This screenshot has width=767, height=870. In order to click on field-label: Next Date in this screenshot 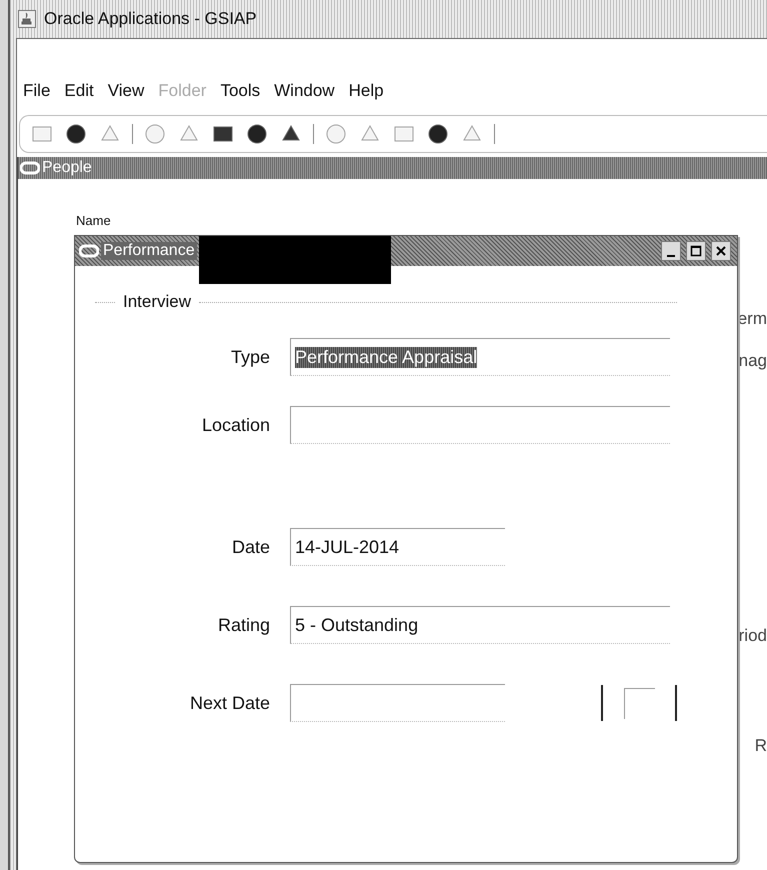, I will do `click(229, 703)`.